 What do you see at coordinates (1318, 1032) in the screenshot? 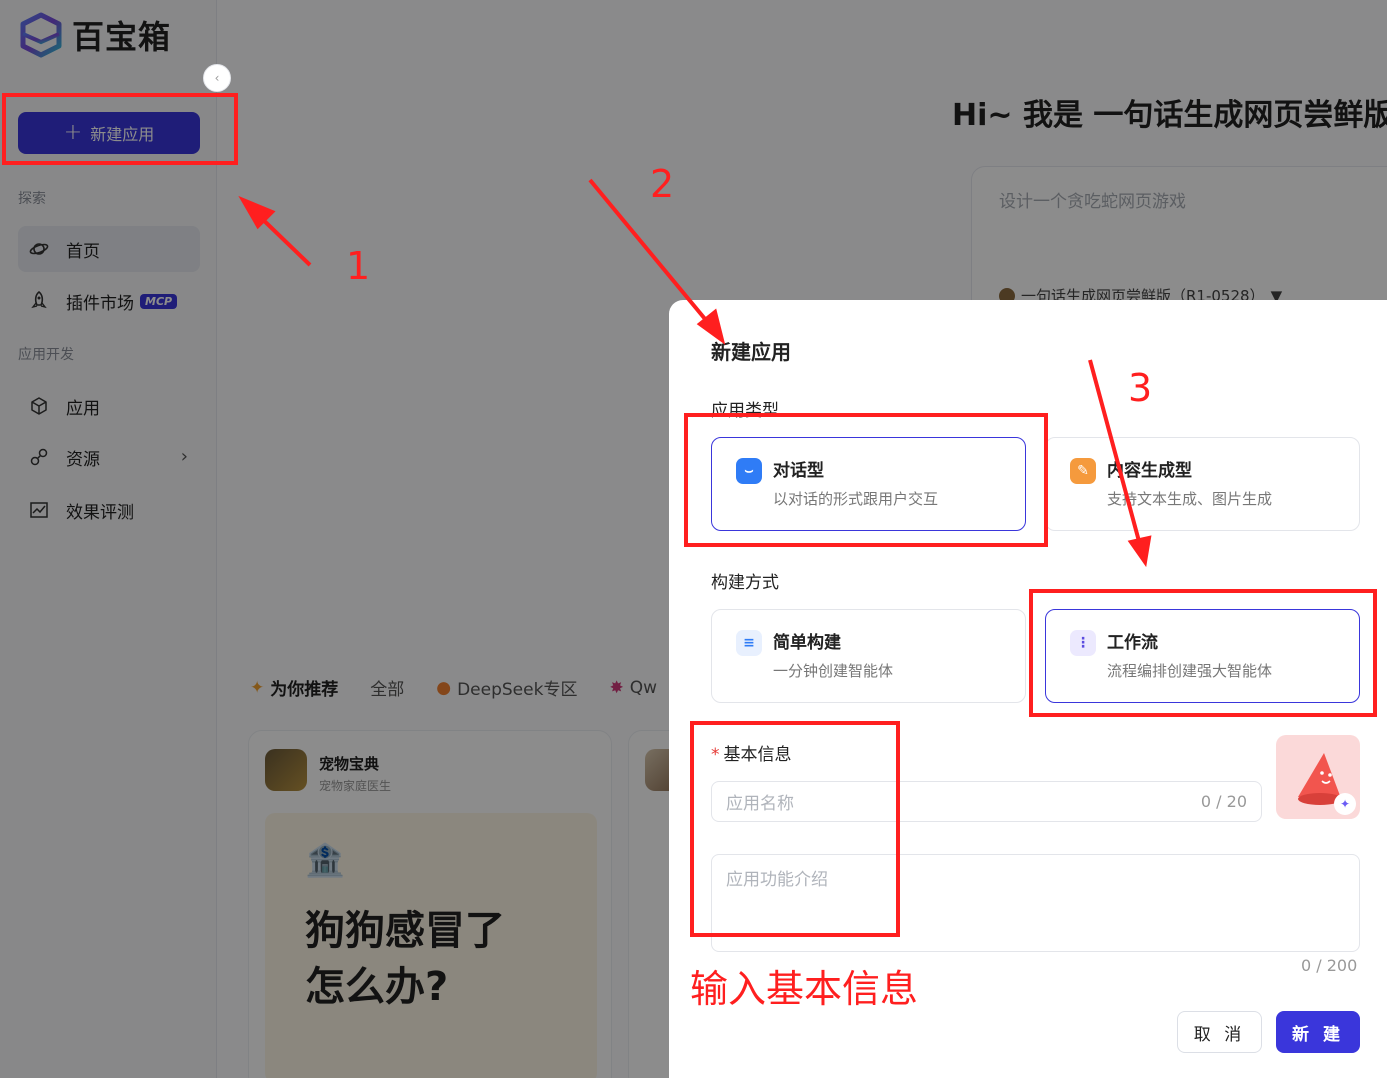
I see `create-button: 新 建` at bounding box center [1318, 1032].